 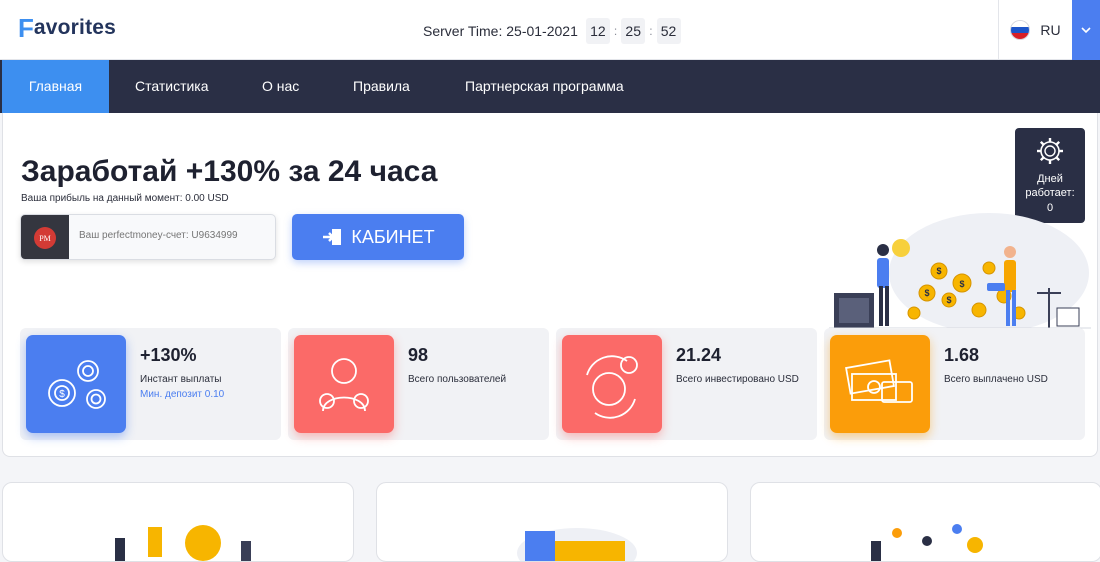 What do you see at coordinates (500, 31) in the screenshot?
I see `server-time-label: Server Time: 25-01-2021` at bounding box center [500, 31].